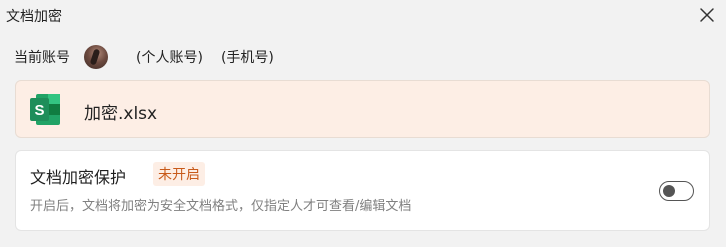 The width and height of the screenshot is (726, 247). What do you see at coordinates (78, 177) in the screenshot?
I see `protection-title: 文档加密保护` at bounding box center [78, 177].